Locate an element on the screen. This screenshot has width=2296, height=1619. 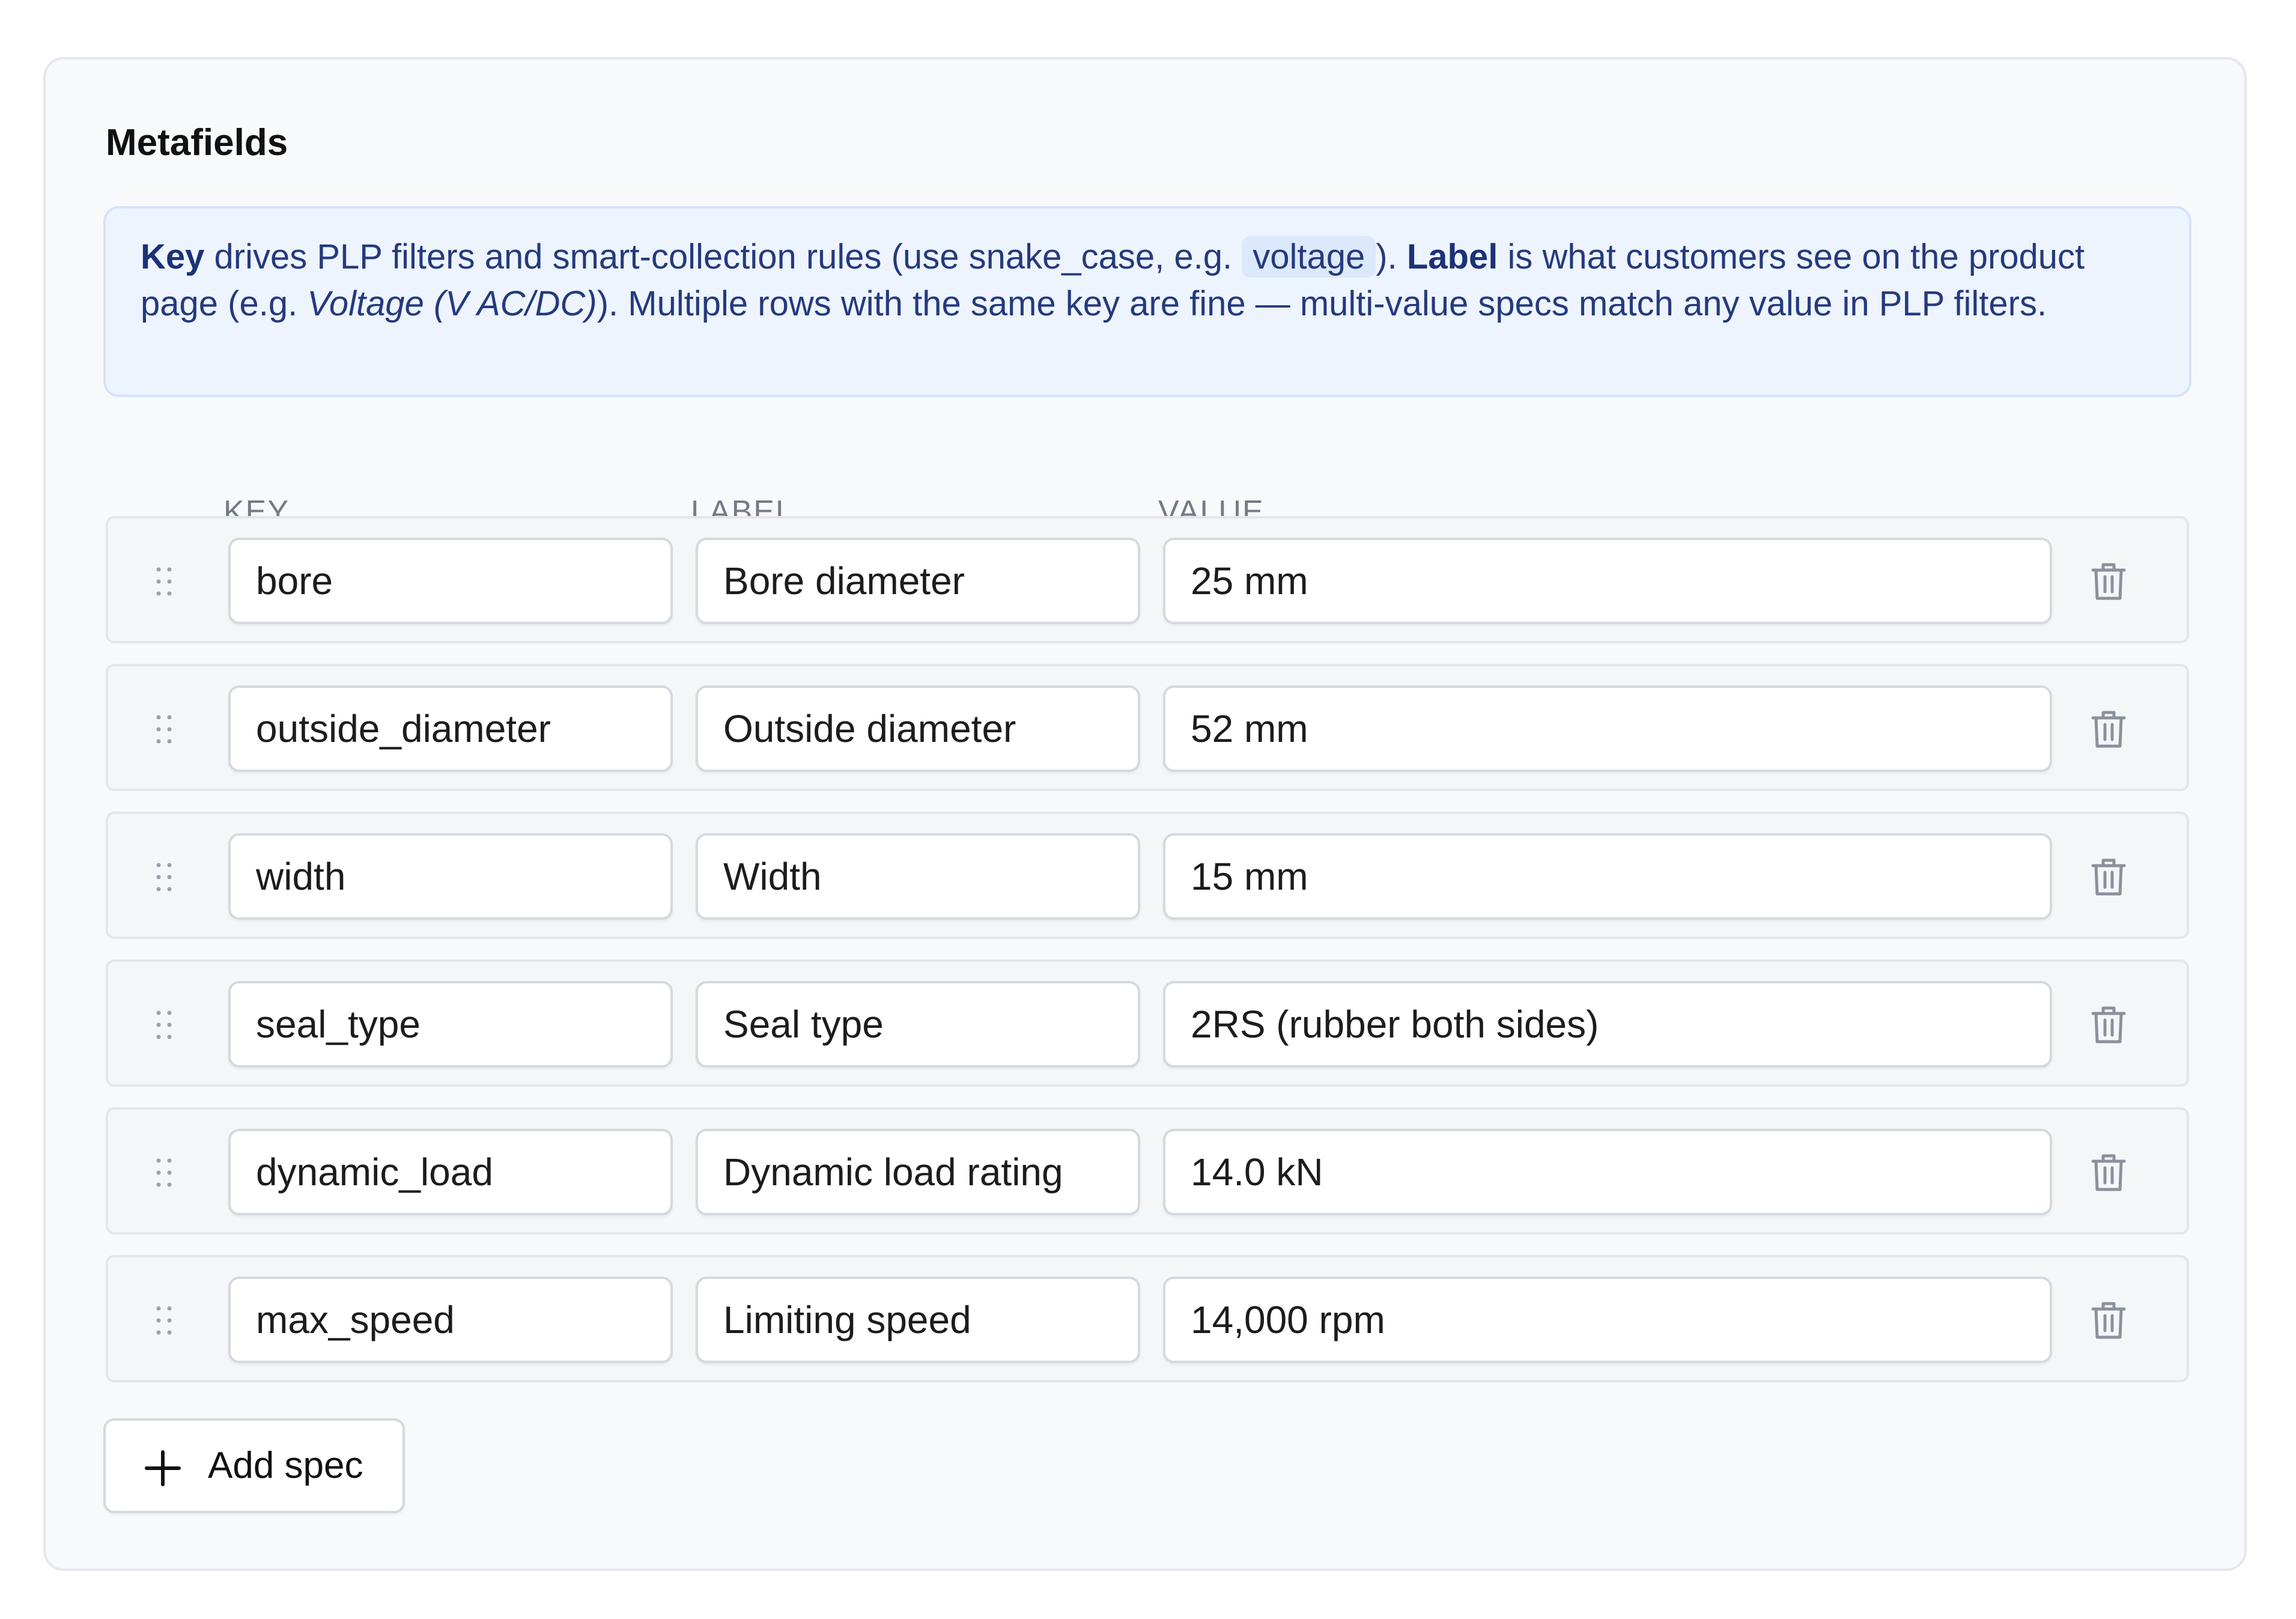
key-input: bore is located at coordinates (450, 581).